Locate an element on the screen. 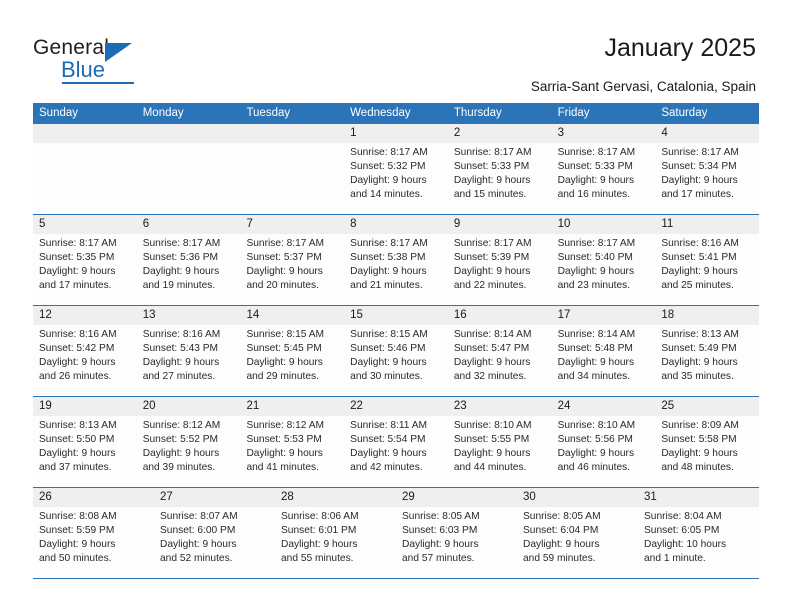 The width and height of the screenshot is (792, 612). day-info-line: and 35 minutes. is located at coordinates (697, 377).